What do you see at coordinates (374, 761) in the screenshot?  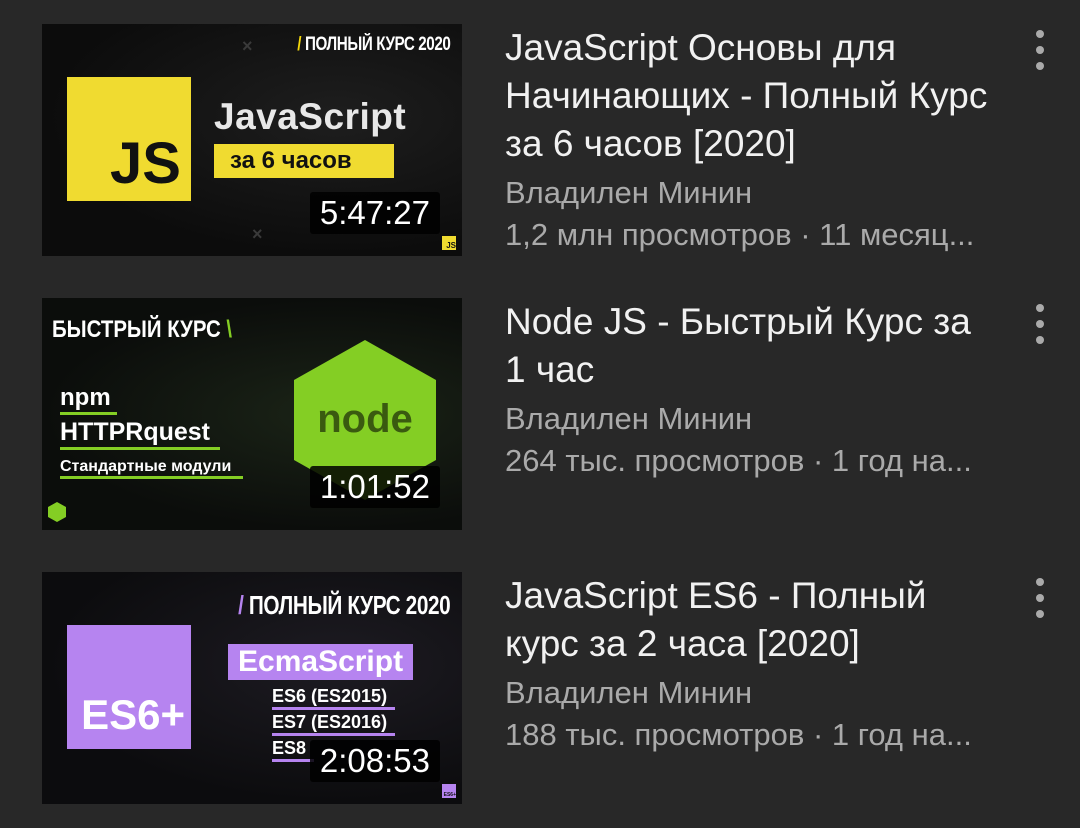 I see `video-duration: 2:08:53` at bounding box center [374, 761].